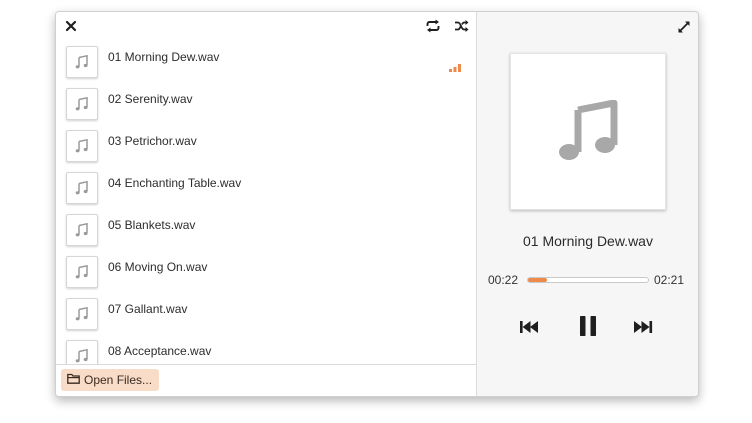  What do you see at coordinates (71, 26) in the screenshot?
I see `close-icon` at bounding box center [71, 26].